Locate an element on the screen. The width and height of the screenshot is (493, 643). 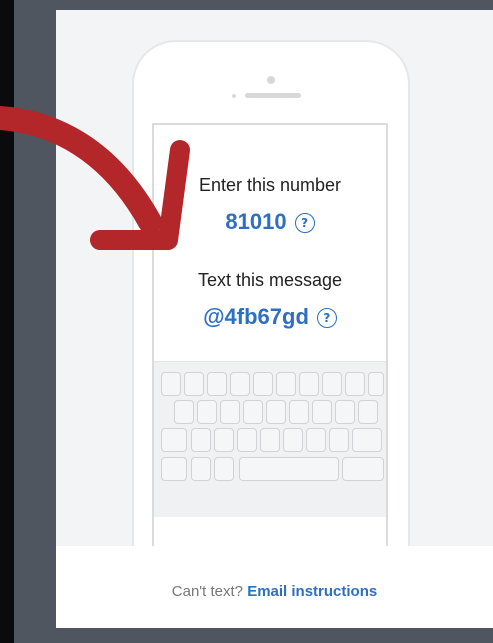
number-value: 81010 is located at coordinates (256, 221).